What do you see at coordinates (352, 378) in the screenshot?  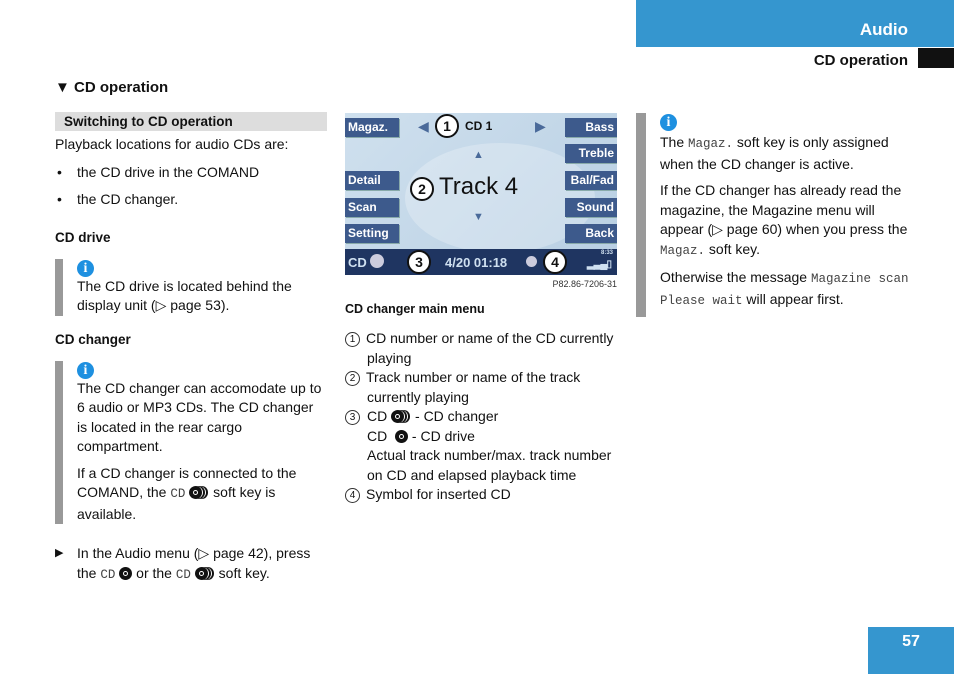 I see `number-icon: 2` at bounding box center [352, 378].